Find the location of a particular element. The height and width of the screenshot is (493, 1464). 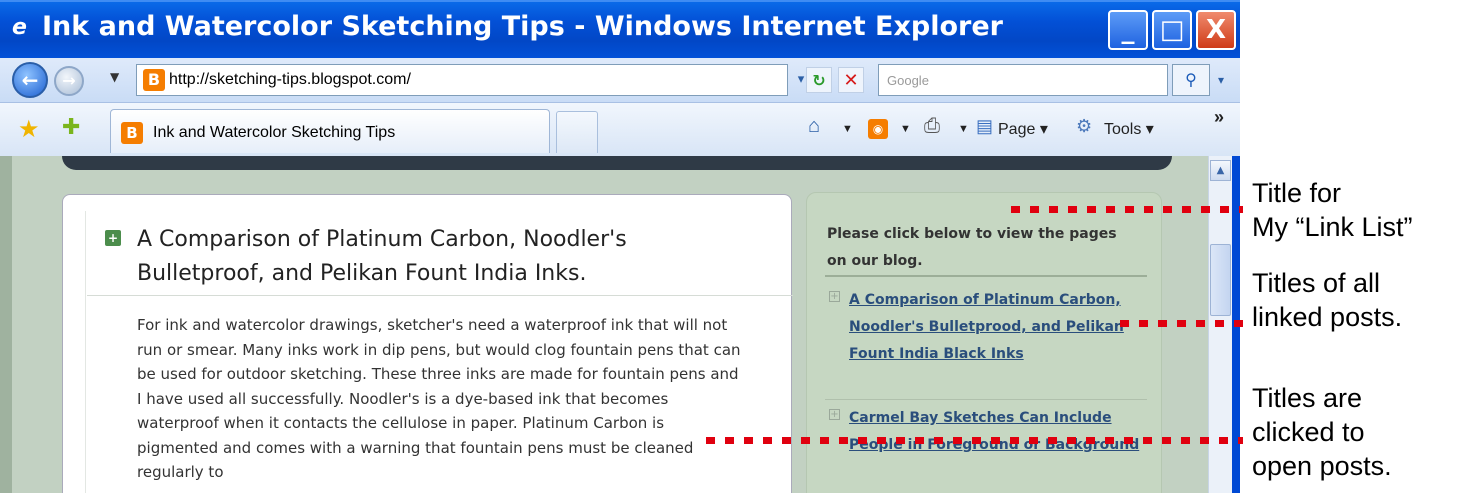

home-icon: ⌂ is located at coordinates (814, 126).